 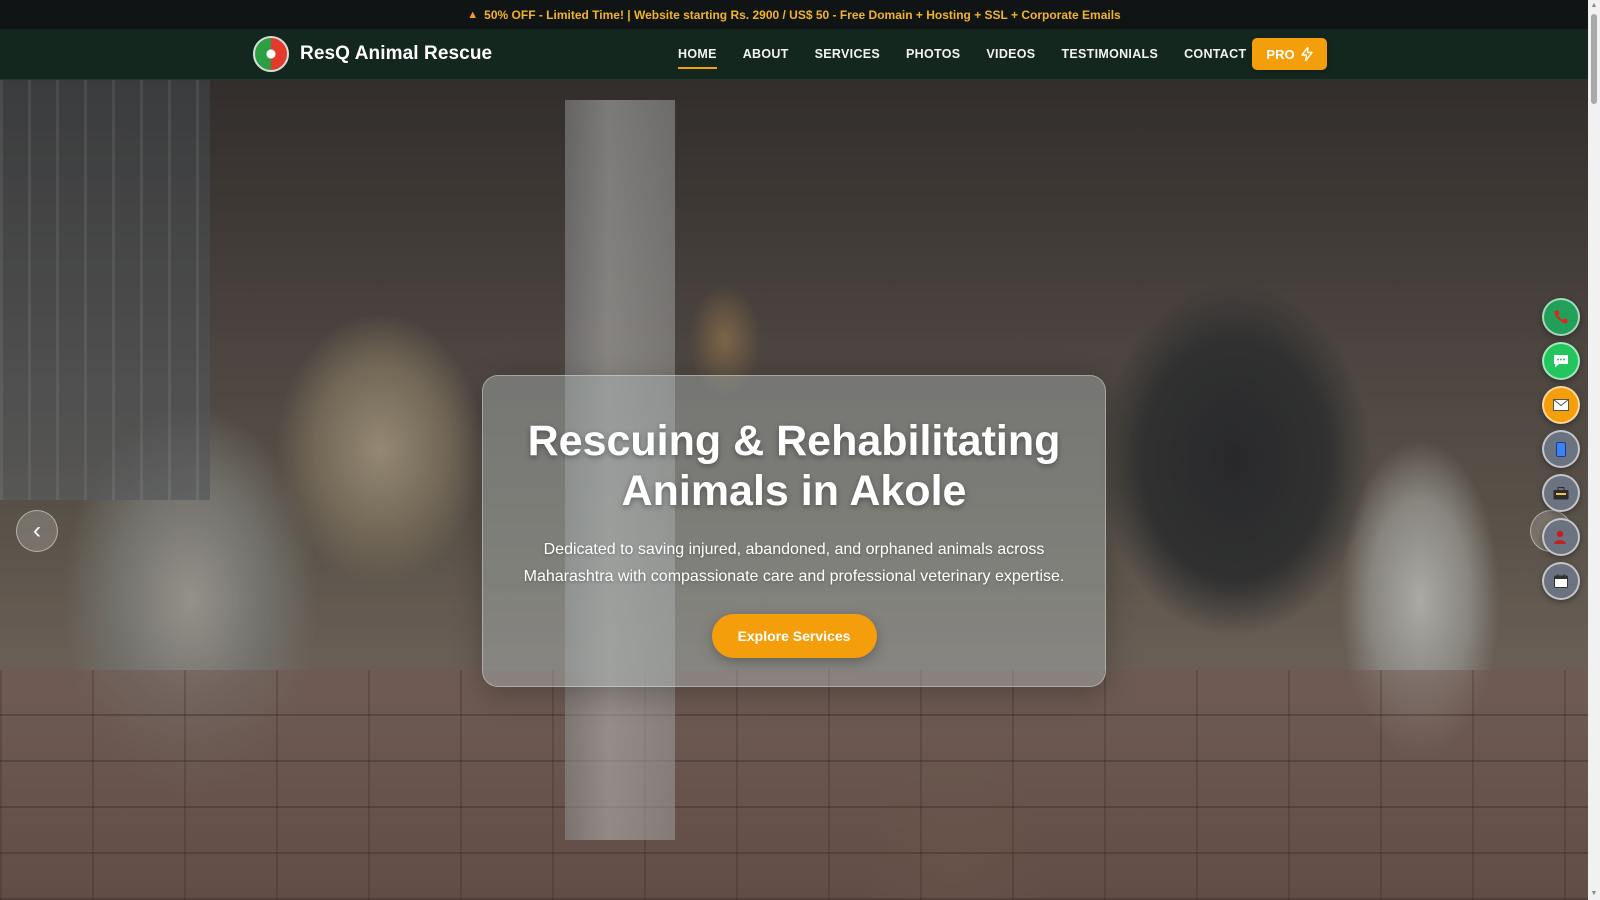 I want to click on hero-title-line2: Animals in Akole, so click(x=794, y=491).